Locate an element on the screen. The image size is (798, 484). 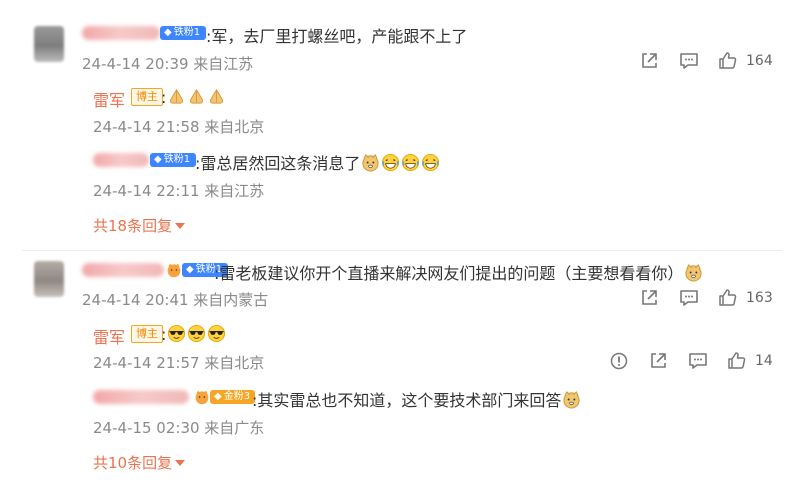
report-icon is located at coordinates (619, 361).